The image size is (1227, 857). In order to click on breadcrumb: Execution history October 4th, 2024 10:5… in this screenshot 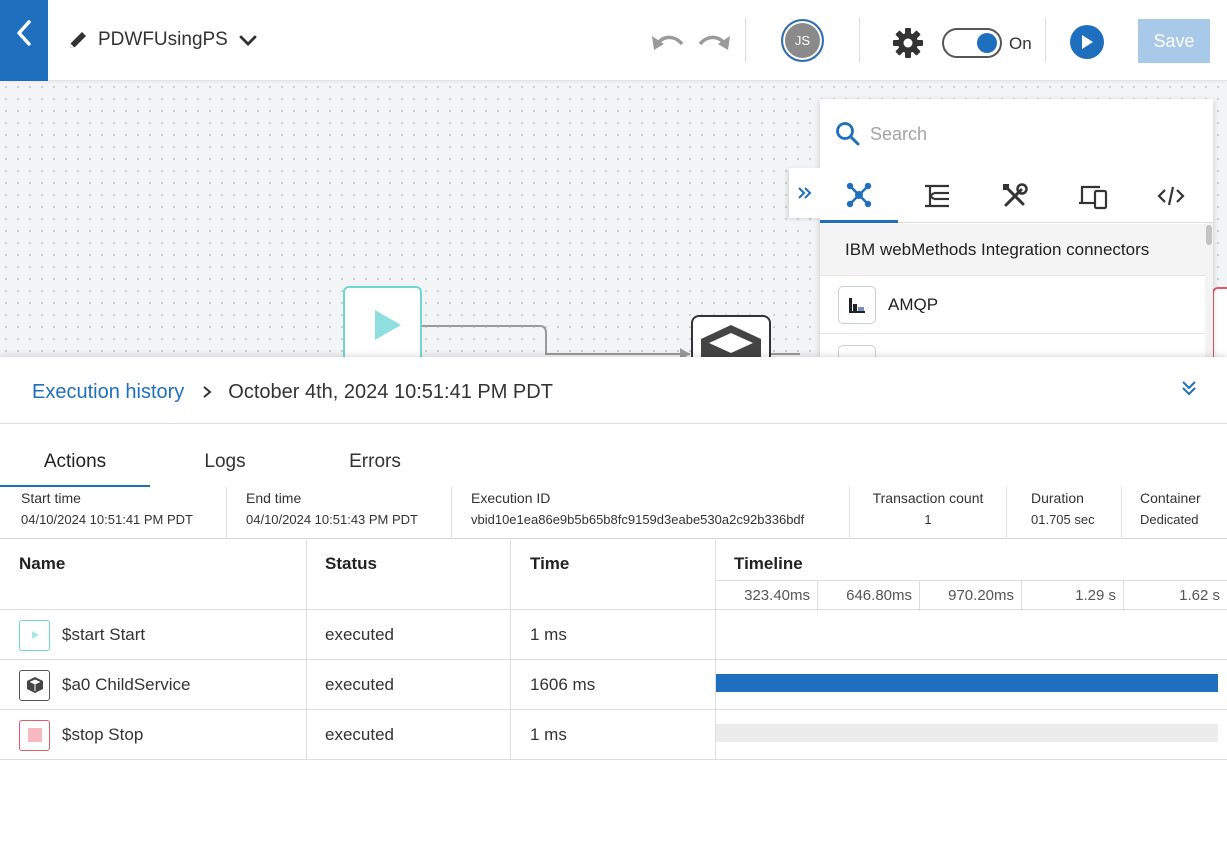, I will do `click(292, 392)`.